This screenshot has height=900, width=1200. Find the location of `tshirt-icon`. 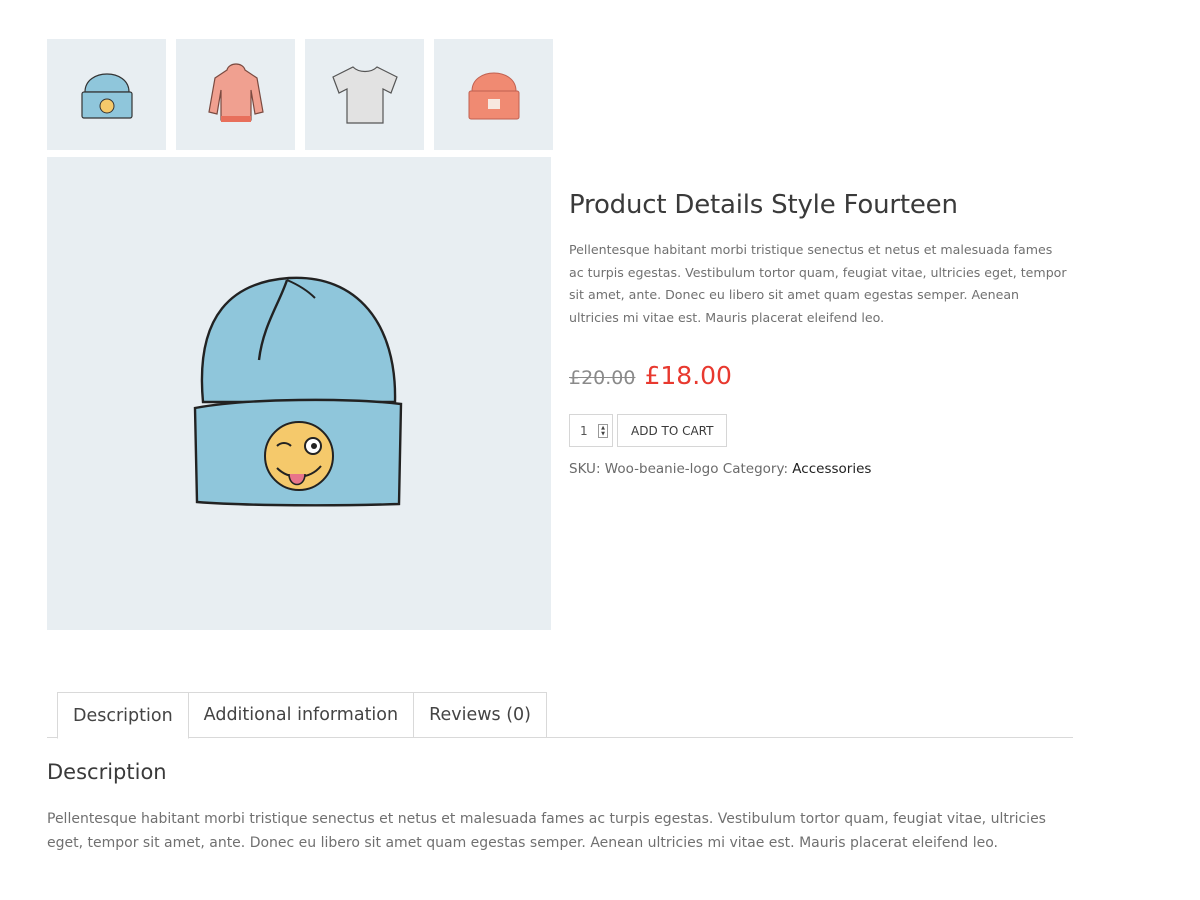

tshirt-icon is located at coordinates (364, 94).